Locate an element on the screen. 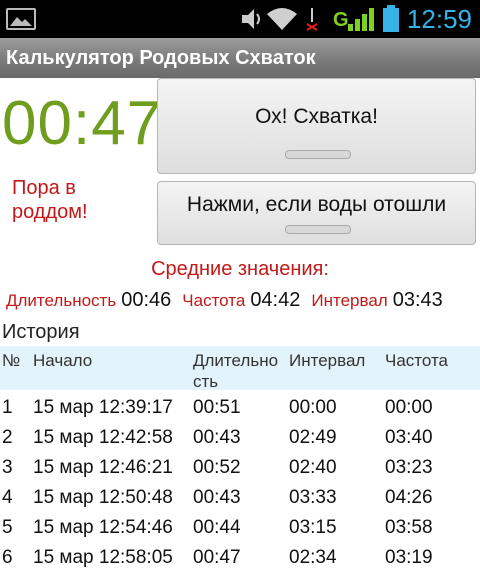 This screenshot has width=480, height=581. row-number: 4 is located at coordinates (7, 497).